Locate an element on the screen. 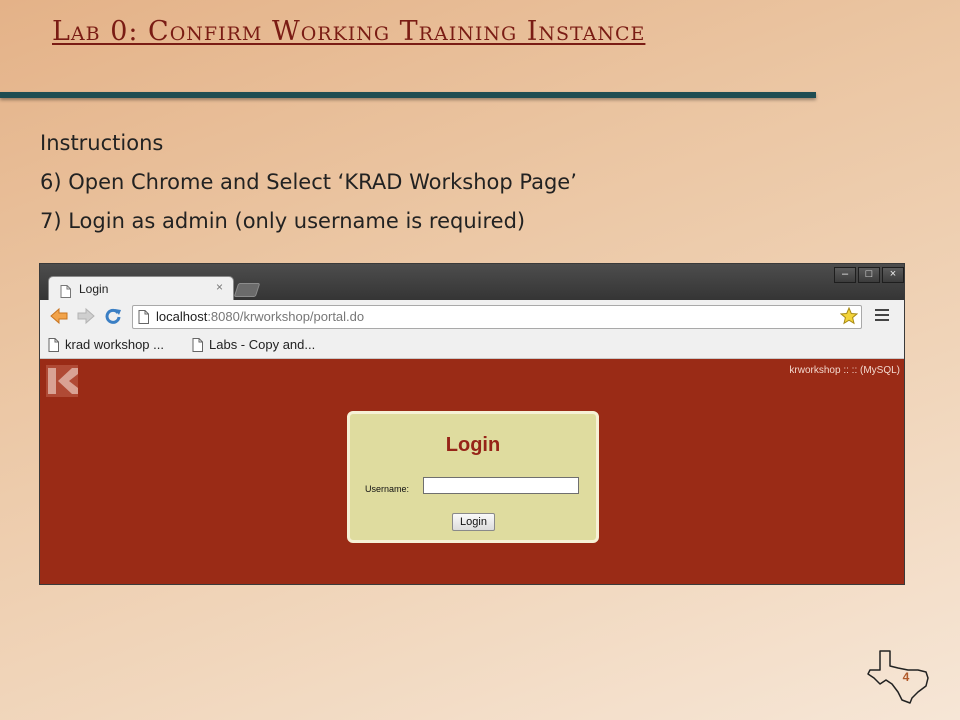 This screenshot has height=720, width=960. address-bar: localhost:8080/krworkshop/portal.do is located at coordinates (497, 317).